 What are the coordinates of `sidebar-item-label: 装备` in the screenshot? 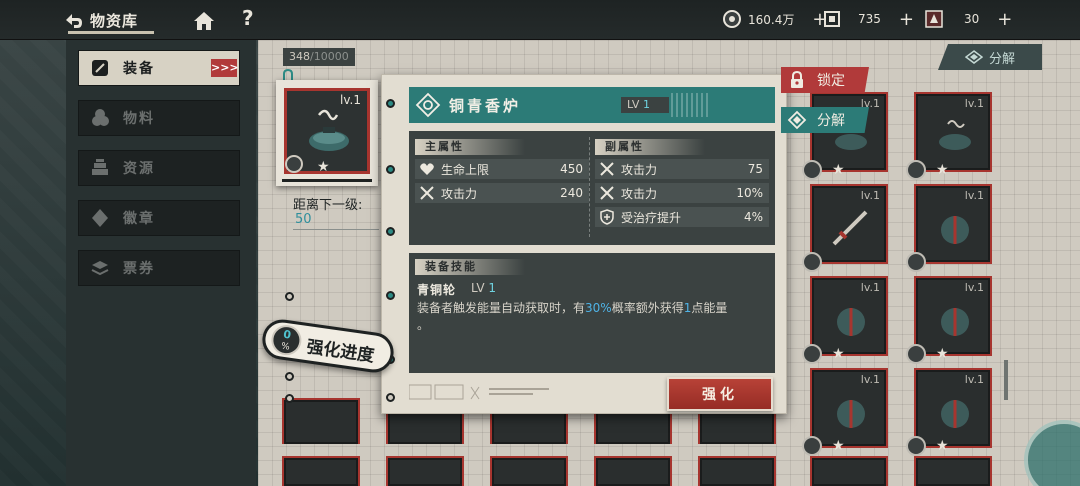 It's located at (139, 69).